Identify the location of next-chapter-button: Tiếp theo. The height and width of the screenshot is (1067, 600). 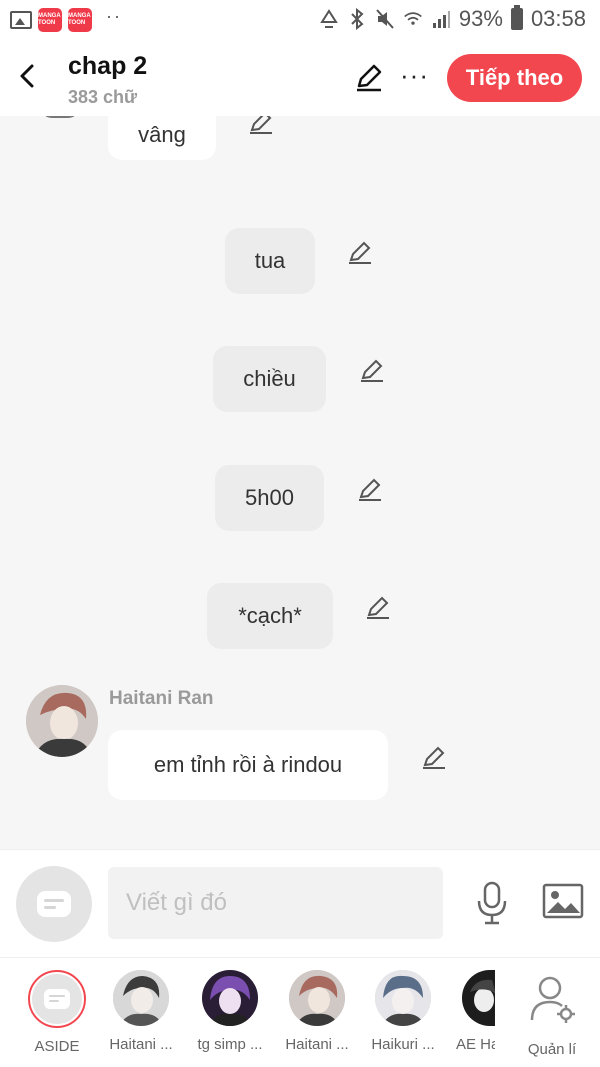
(514, 78).